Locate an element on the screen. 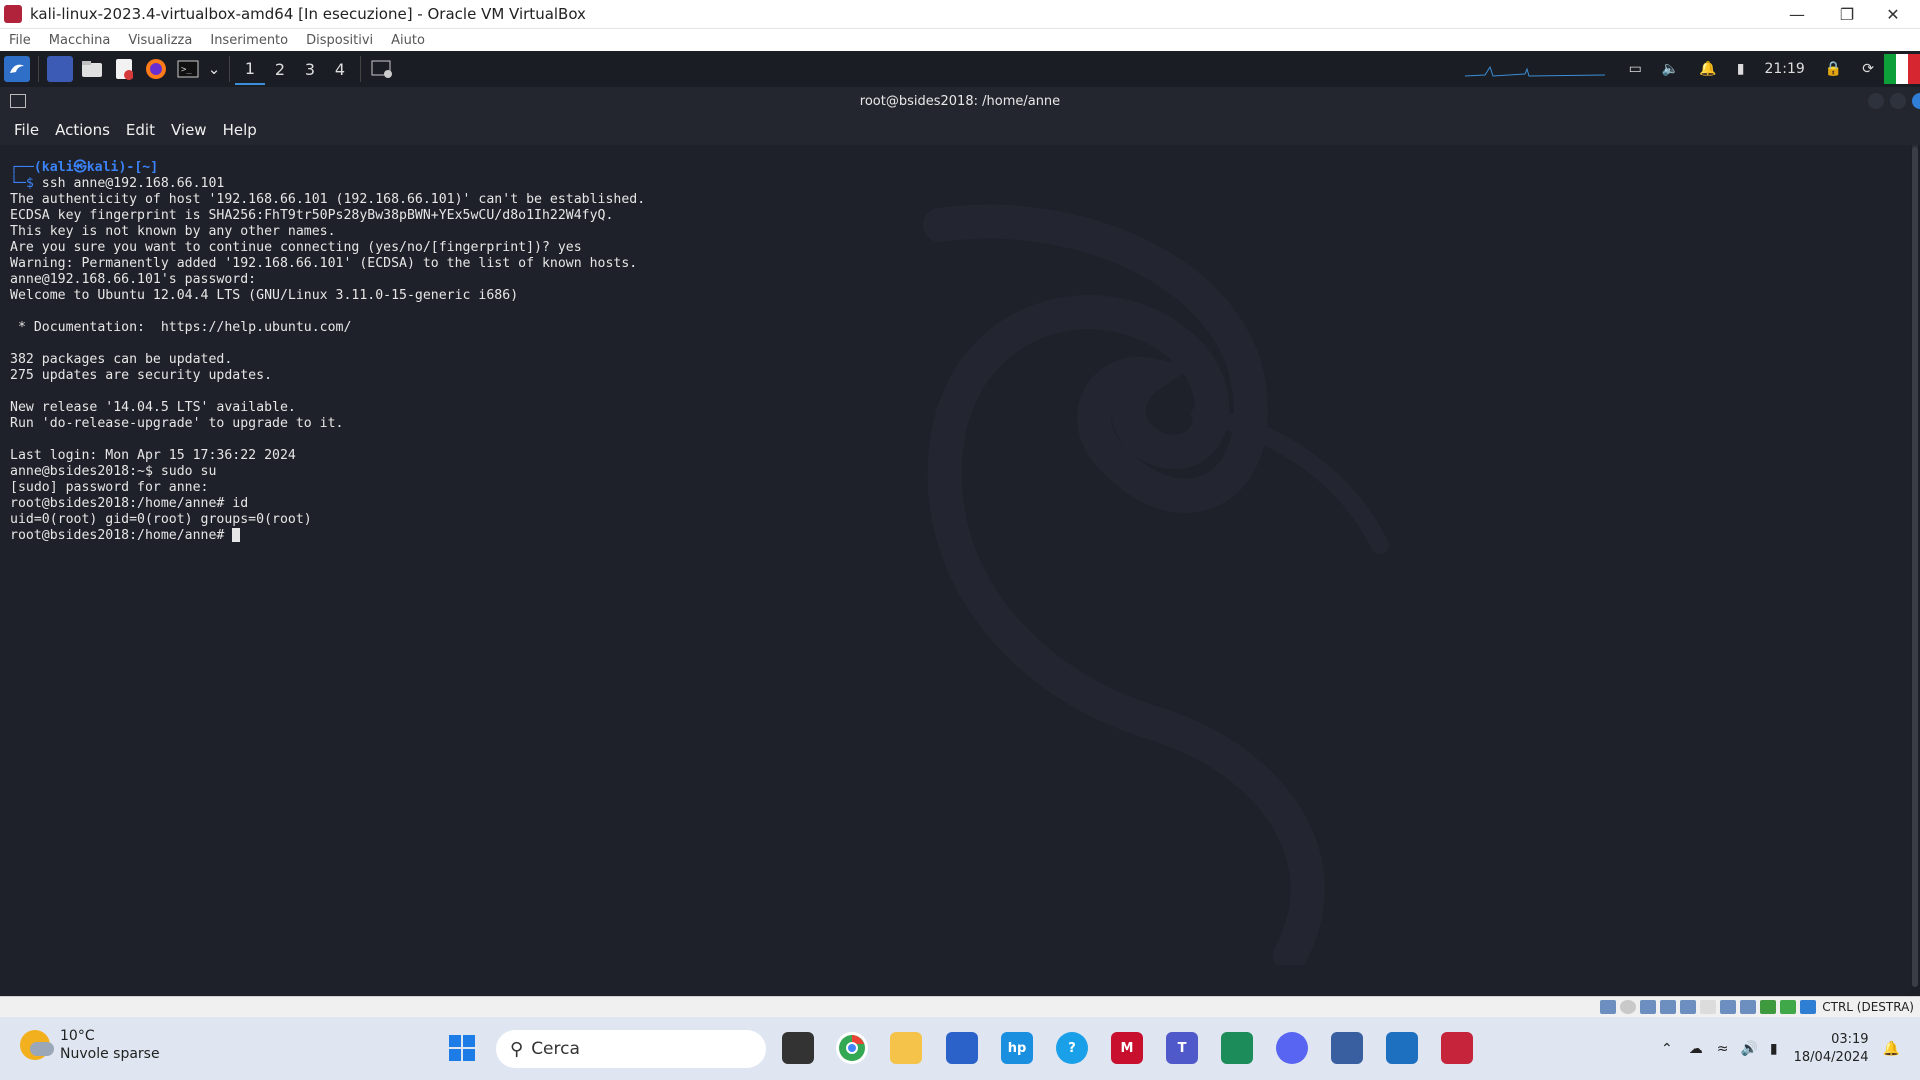 Image resolution: width=1920 pixels, height=1080 pixels. battery-tray-icon: ▮ is located at coordinates (1774, 1049).